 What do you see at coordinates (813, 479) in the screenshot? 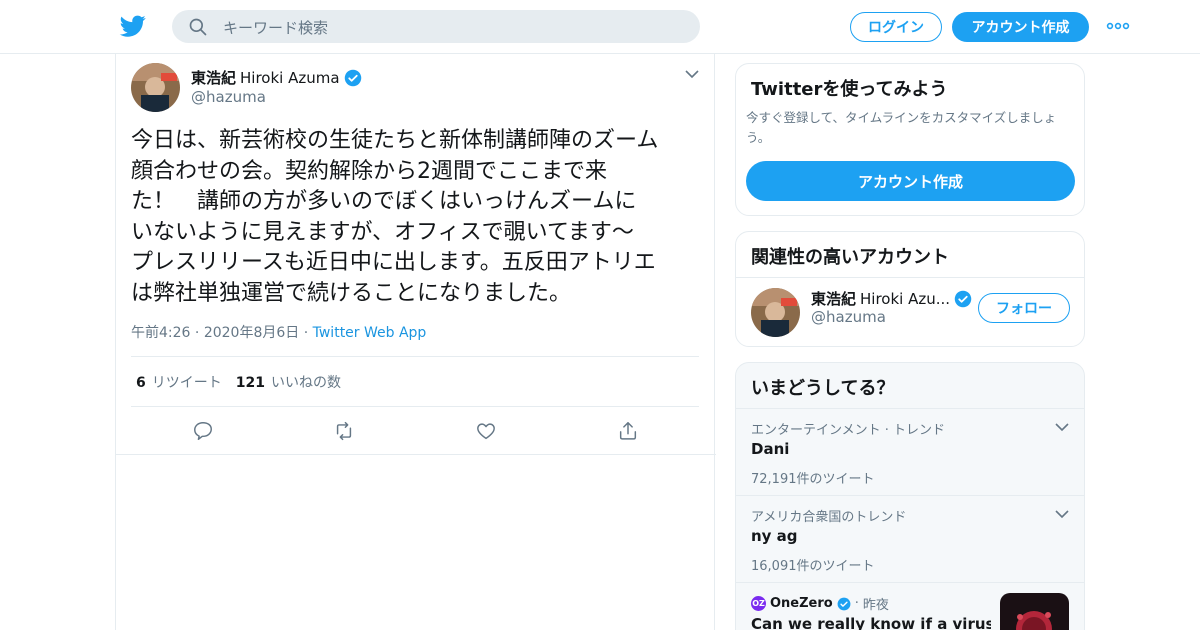
I see `trend-count: 72,191件のツイート` at bounding box center [813, 479].